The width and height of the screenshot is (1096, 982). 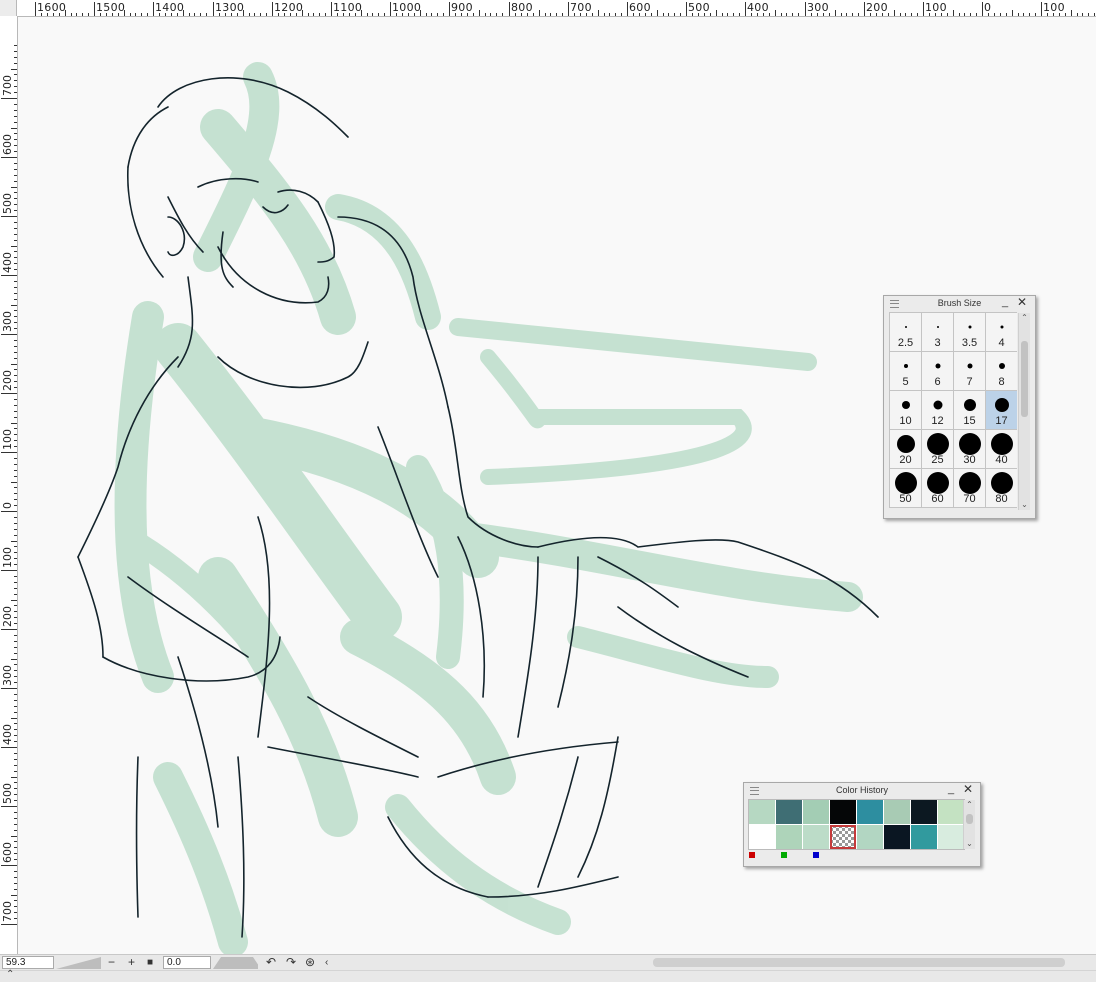 What do you see at coordinates (10, 974) in the screenshot?
I see `expand-icon: ⌃` at bounding box center [10, 974].